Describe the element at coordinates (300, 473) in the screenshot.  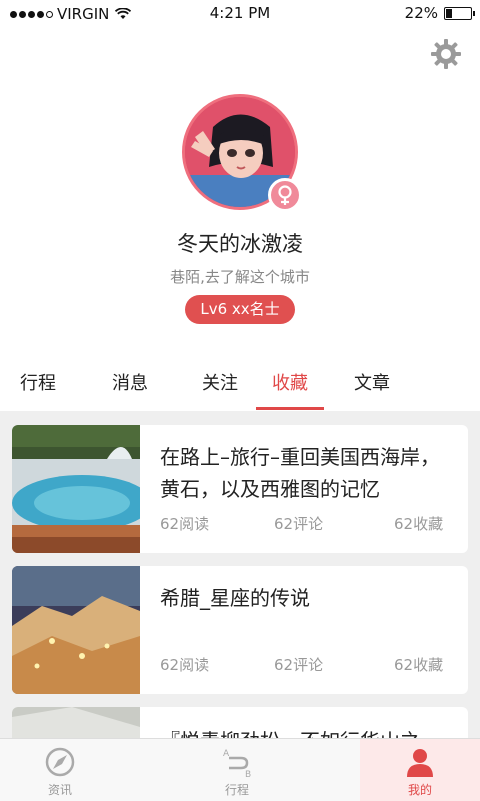
I see `article-title: 在路上–旅行–重回美国西海岸，黄石，以及西雅图的记忆` at that location.